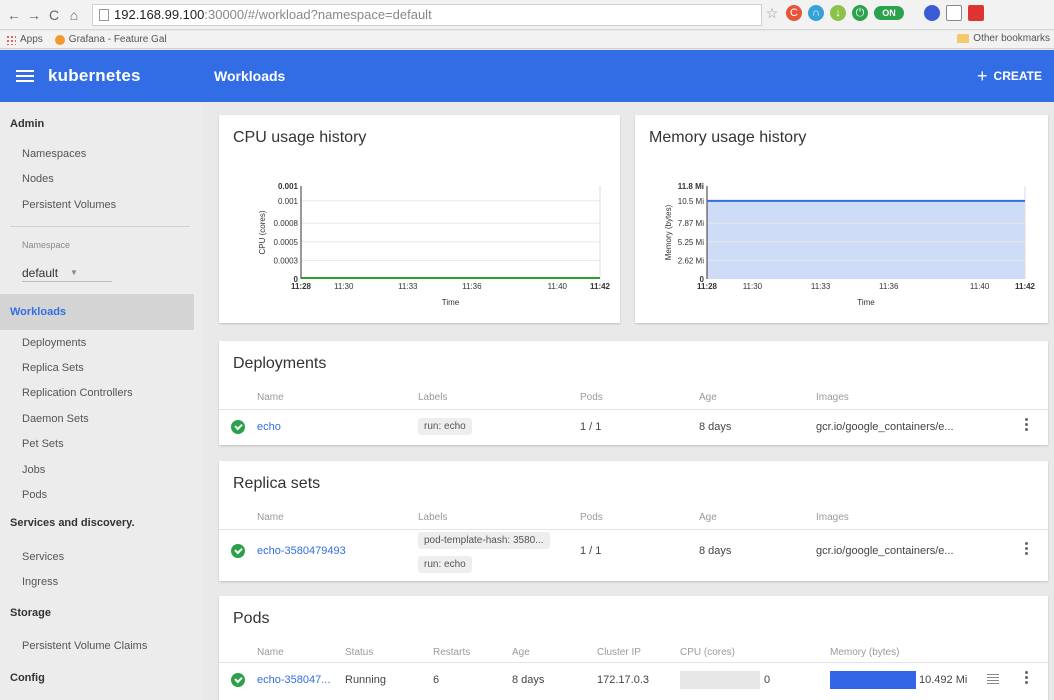 This screenshot has height=700, width=1054. Describe the element at coordinates (708, 652) in the screenshot. I see `column-header-cpu: CPU (cores)` at that location.